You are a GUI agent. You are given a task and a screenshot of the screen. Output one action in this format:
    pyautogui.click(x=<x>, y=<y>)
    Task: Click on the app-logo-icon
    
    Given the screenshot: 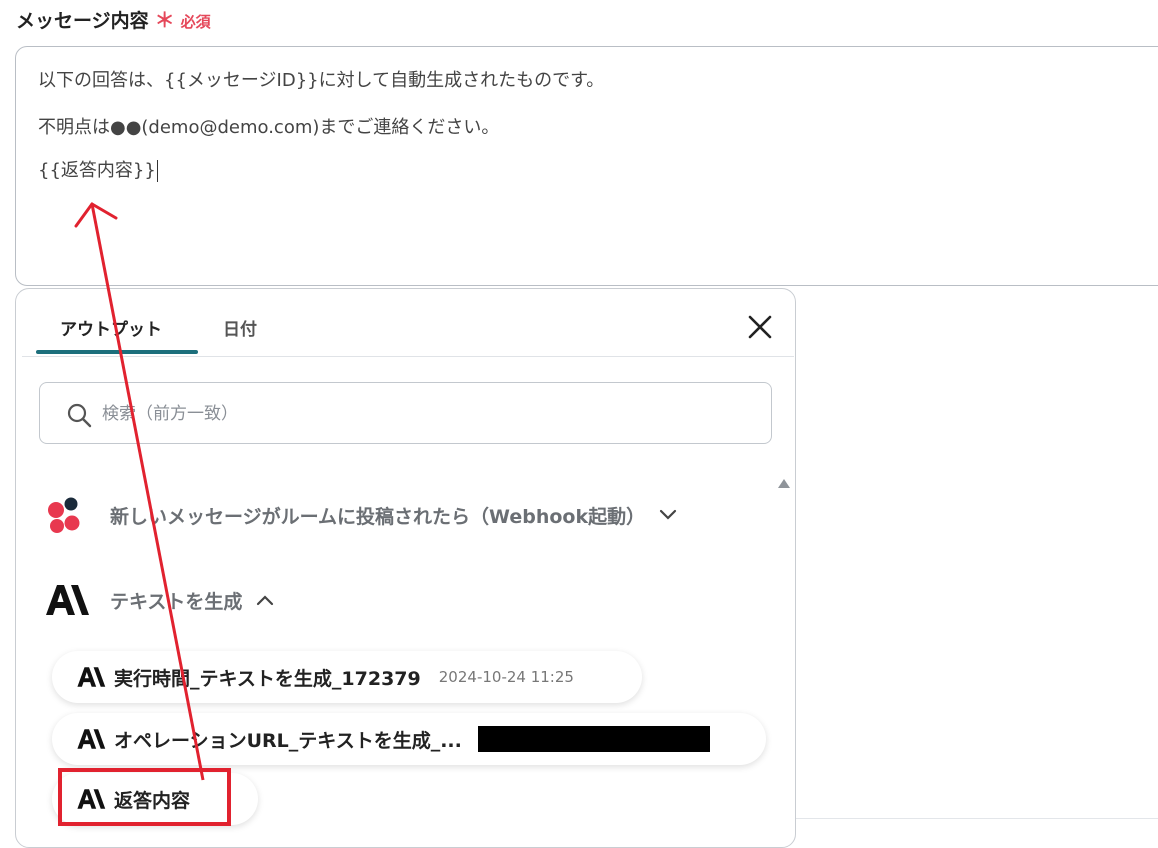 What is the action you would take?
    pyautogui.click(x=64, y=515)
    